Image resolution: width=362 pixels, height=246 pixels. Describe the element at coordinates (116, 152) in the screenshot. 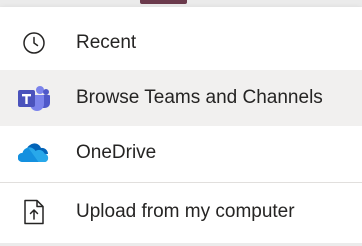

I see `menu-item-label: OneDrive` at that location.